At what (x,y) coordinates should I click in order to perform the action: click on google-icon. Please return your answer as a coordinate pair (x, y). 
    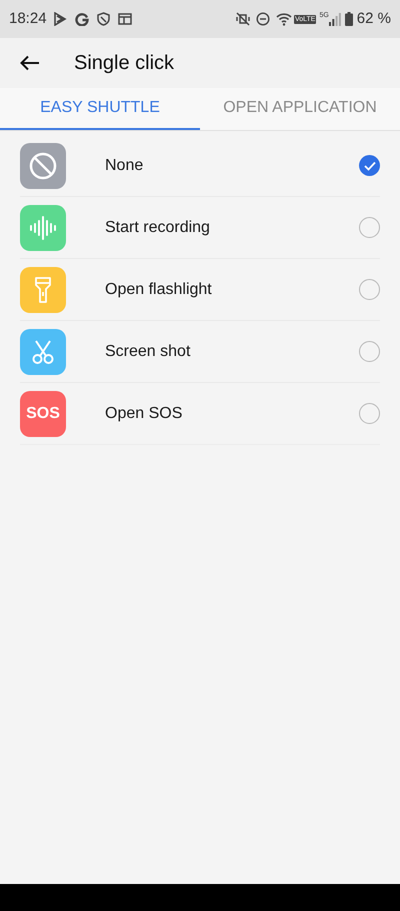
    Looking at the image, I should click on (81, 19).